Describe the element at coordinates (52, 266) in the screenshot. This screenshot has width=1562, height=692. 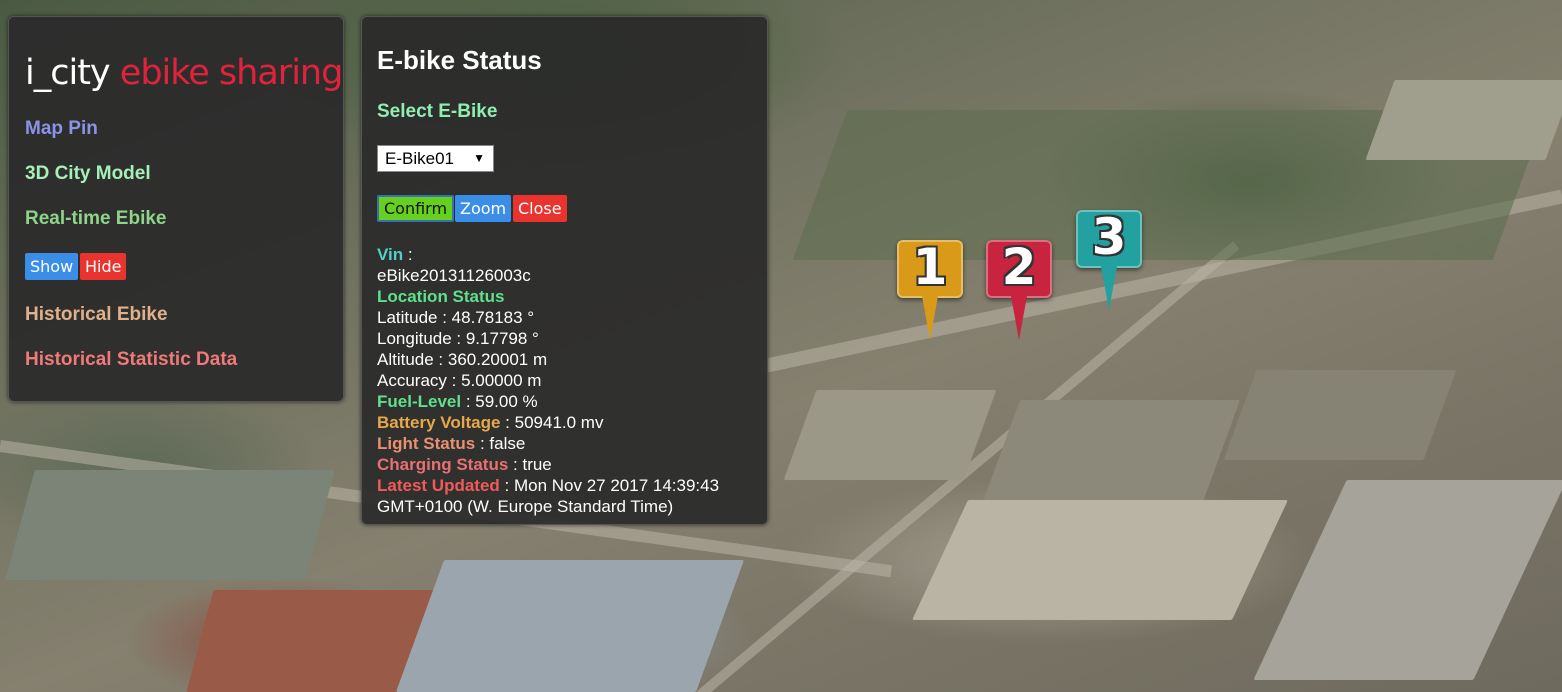
I see `show-button: Show` at that location.